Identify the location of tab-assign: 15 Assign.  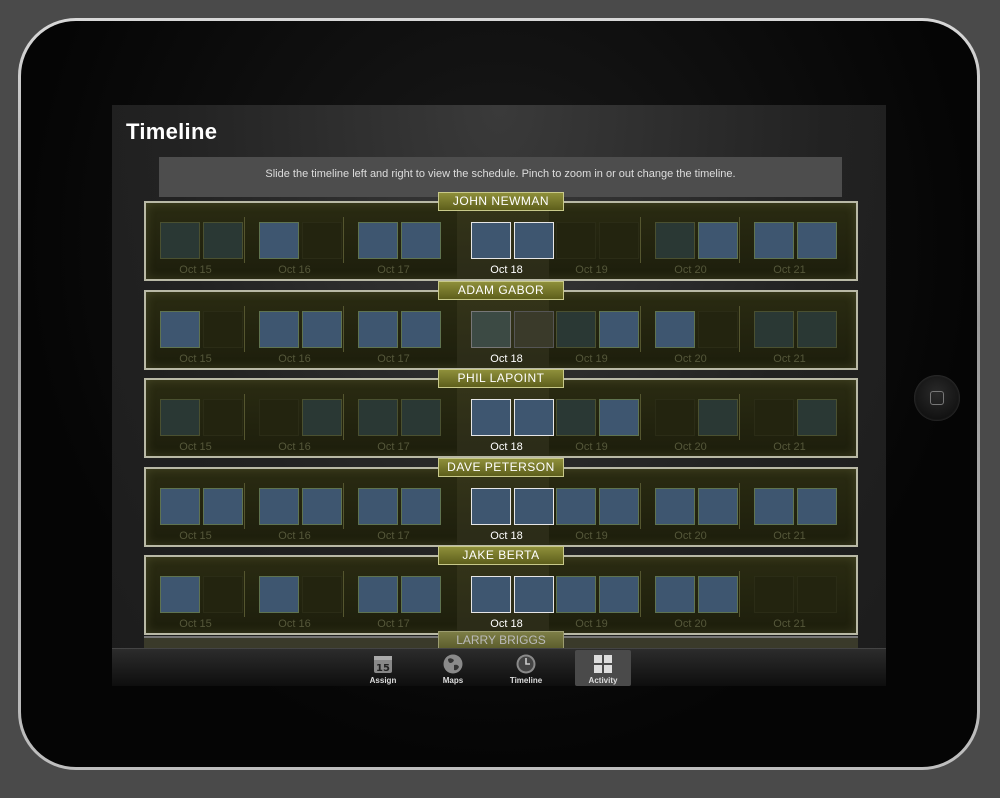
(383, 668).